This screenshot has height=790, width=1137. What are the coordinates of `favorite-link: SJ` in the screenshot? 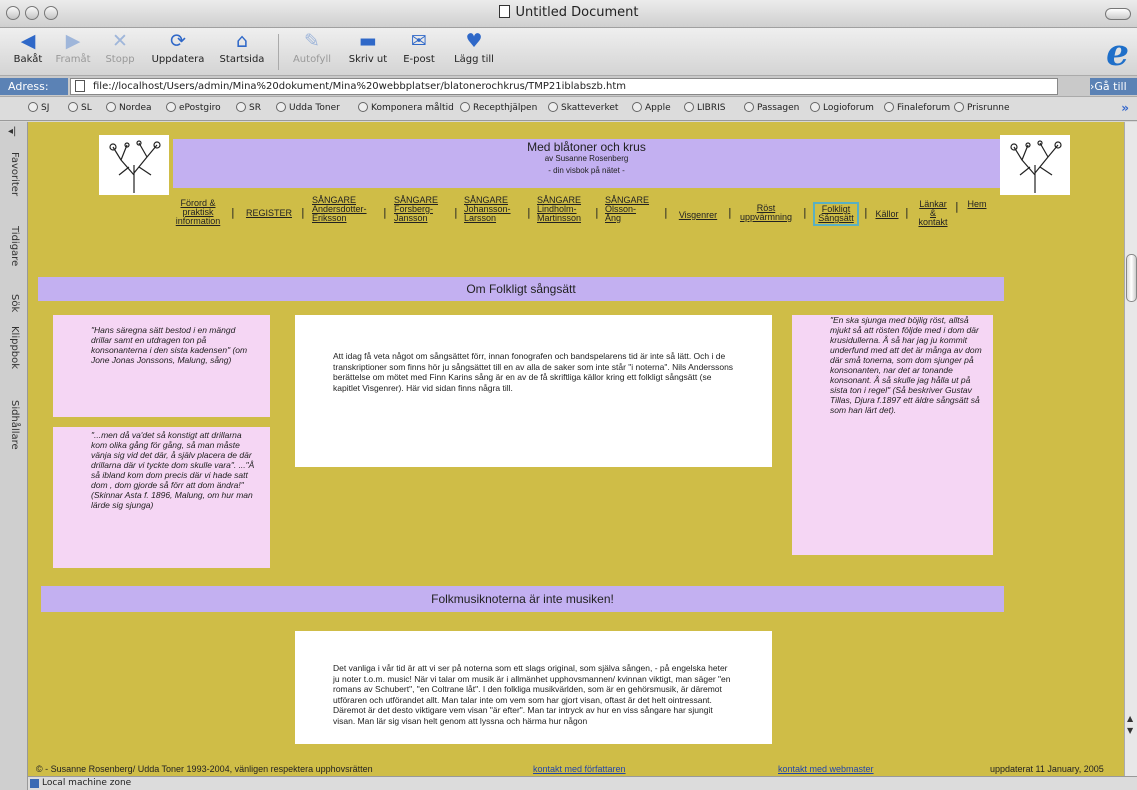 It's located at (38, 107).